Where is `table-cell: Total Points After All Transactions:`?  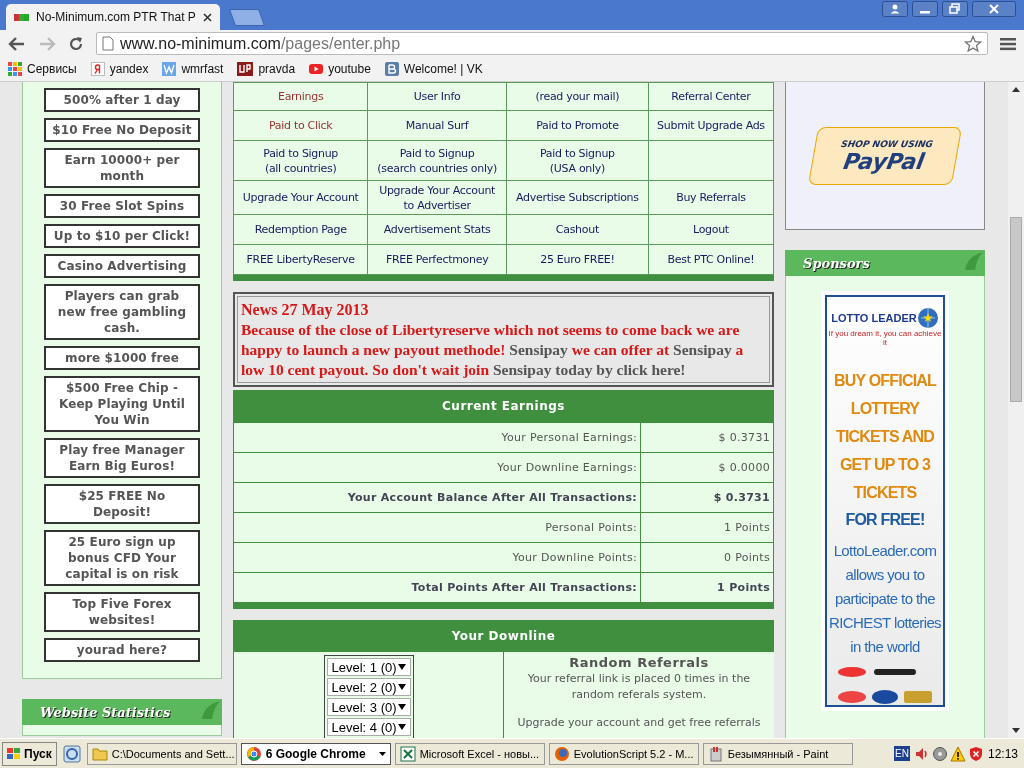 table-cell: Total Points After All Transactions: is located at coordinates (437, 587).